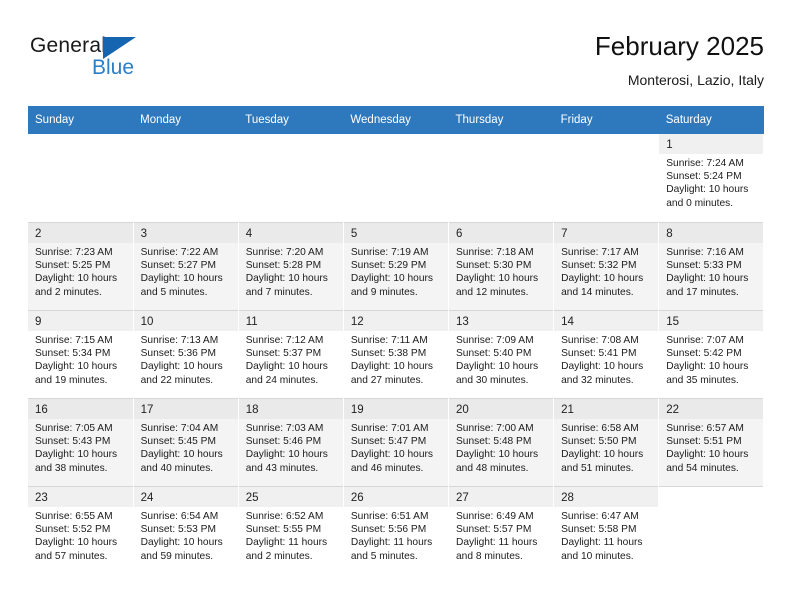  I want to click on sunset-text: Sunset: 5:27 PM, so click(178, 266).